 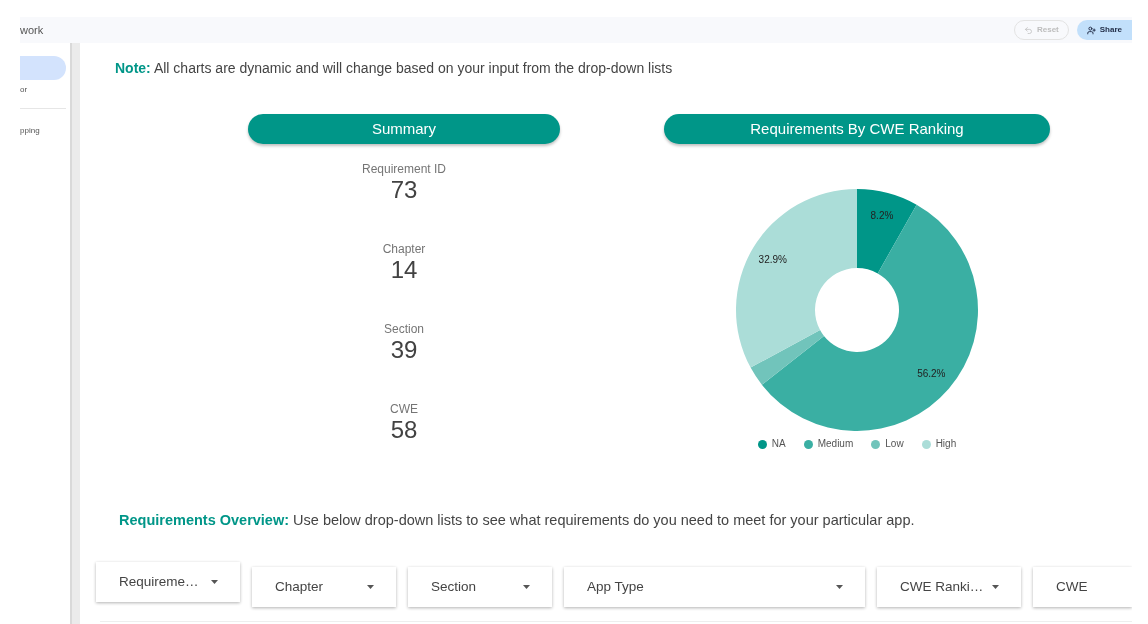 What do you see at coordinates (882, 215) in the screenshot?
I see `slice-label: 8.2%` at bounding box center [882, 215].